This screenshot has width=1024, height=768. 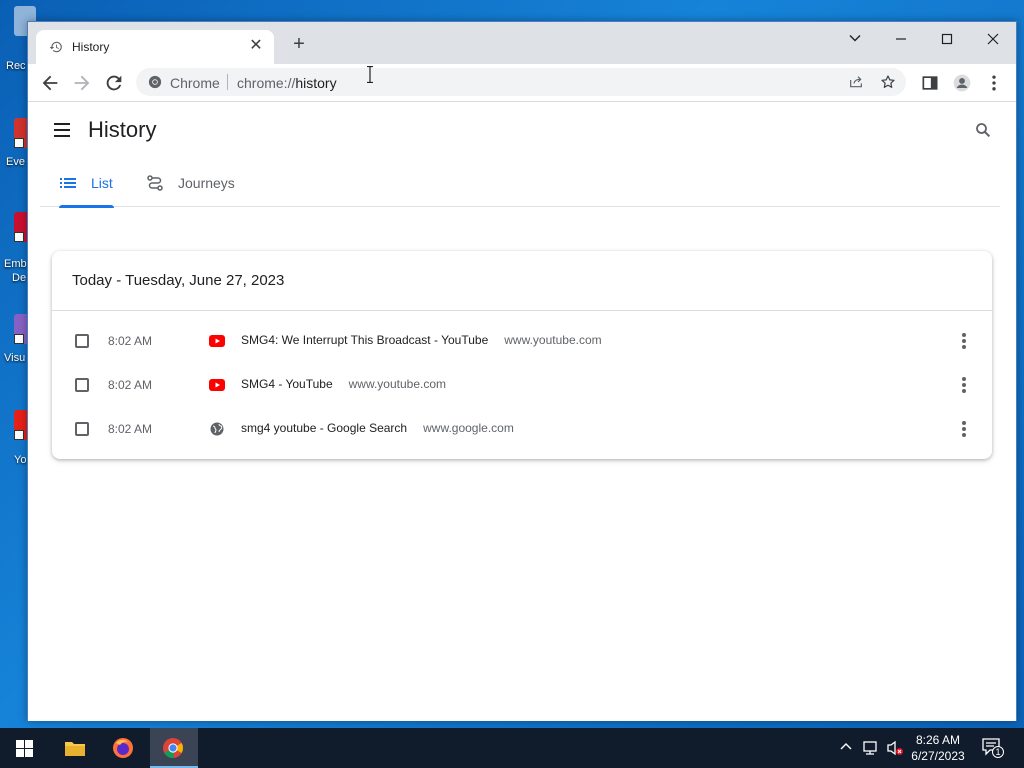 What do you see at coordinates (19, 278) in the screenshot?
I see `desktop-icon-label-line2: De` at bounding box center [19, 278].